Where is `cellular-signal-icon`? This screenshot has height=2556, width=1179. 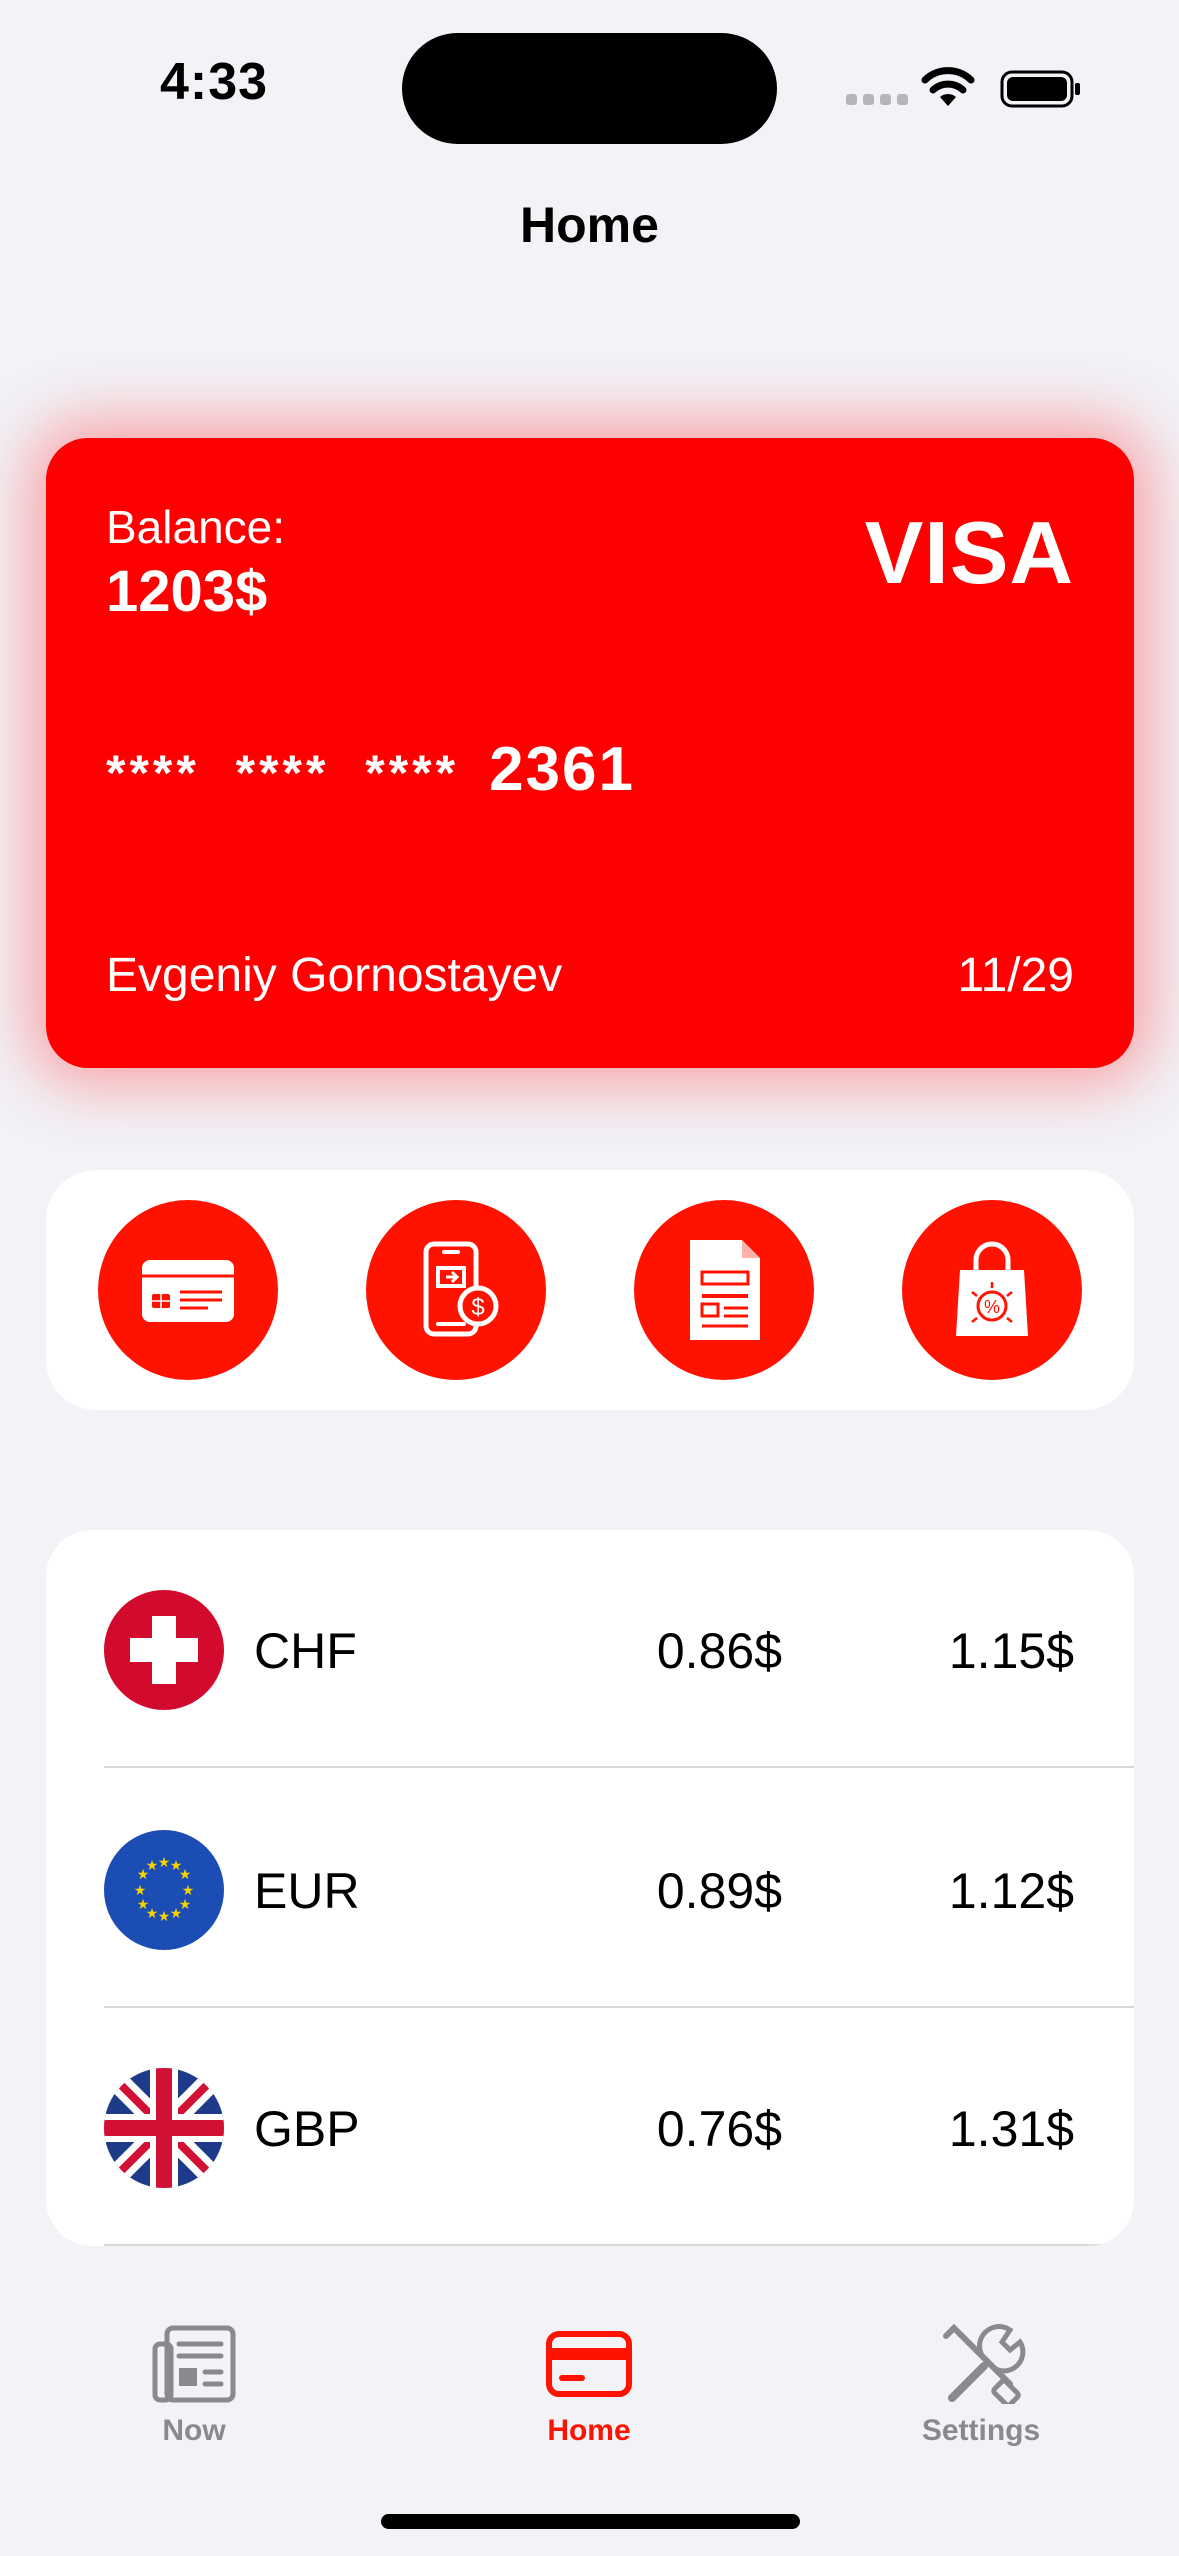
cellular-signal-icon is located at coordinates (877, 99).